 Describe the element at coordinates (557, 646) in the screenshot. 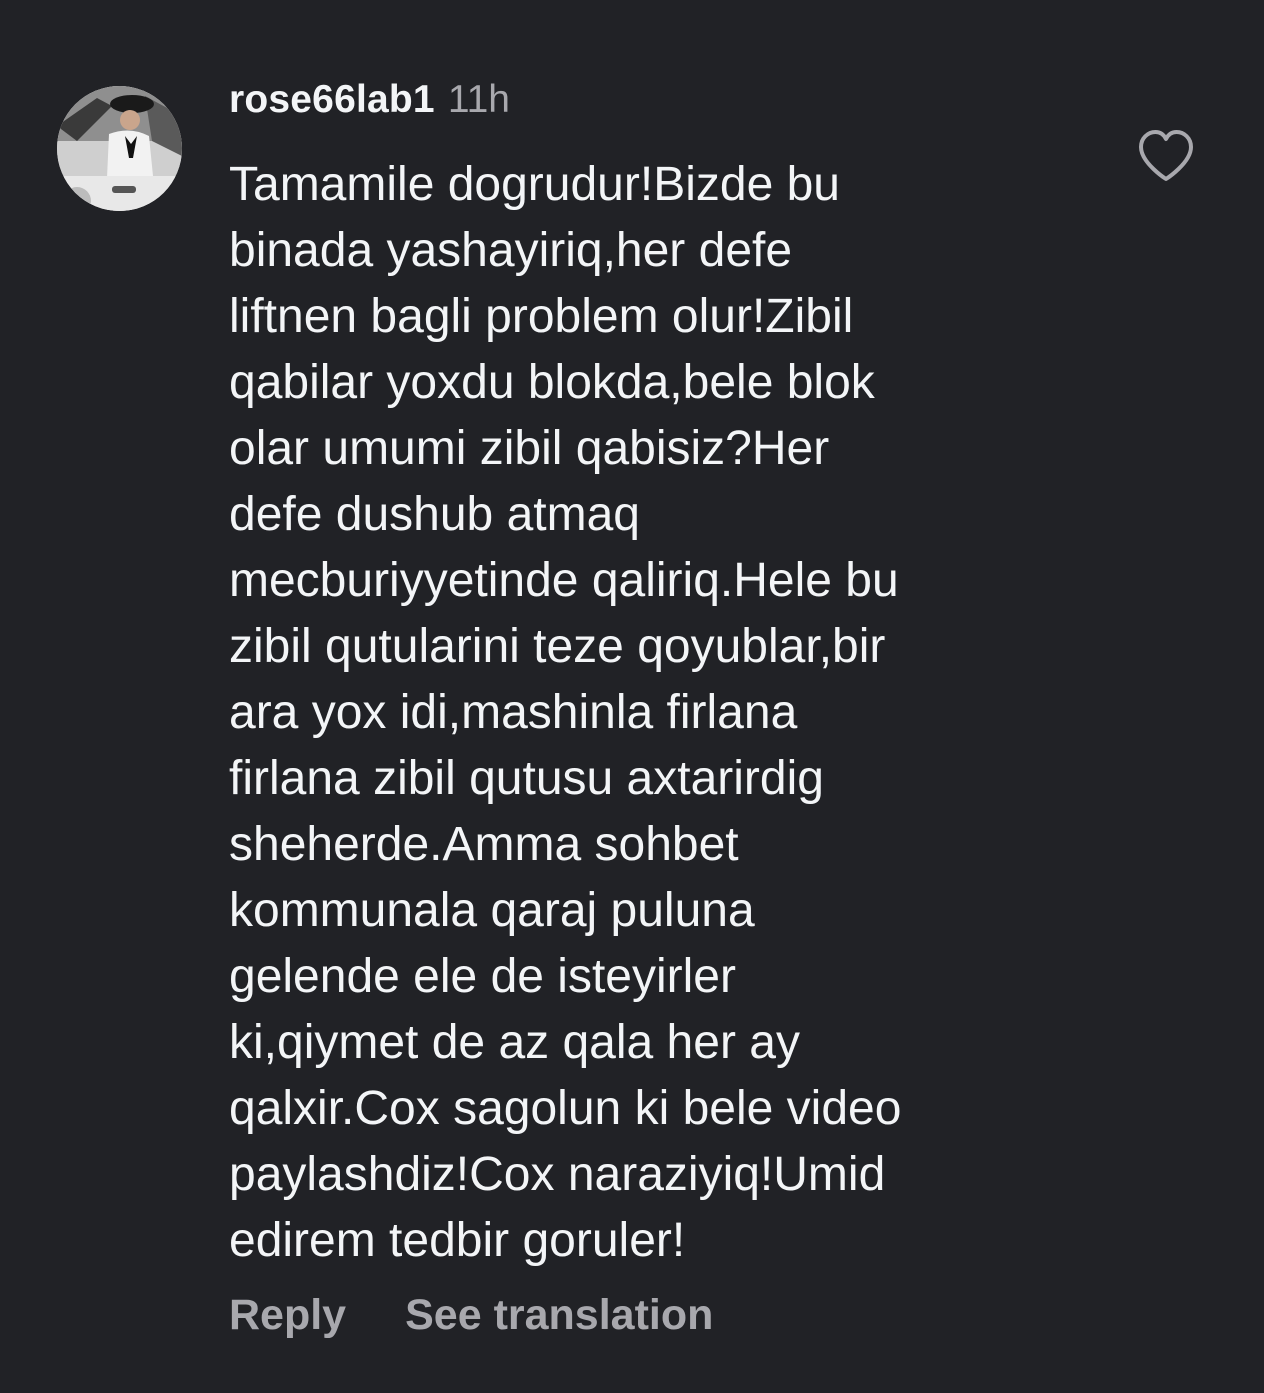

I see `comment-text-line: zibil qutularini teze qoyublar,bir` at that location.